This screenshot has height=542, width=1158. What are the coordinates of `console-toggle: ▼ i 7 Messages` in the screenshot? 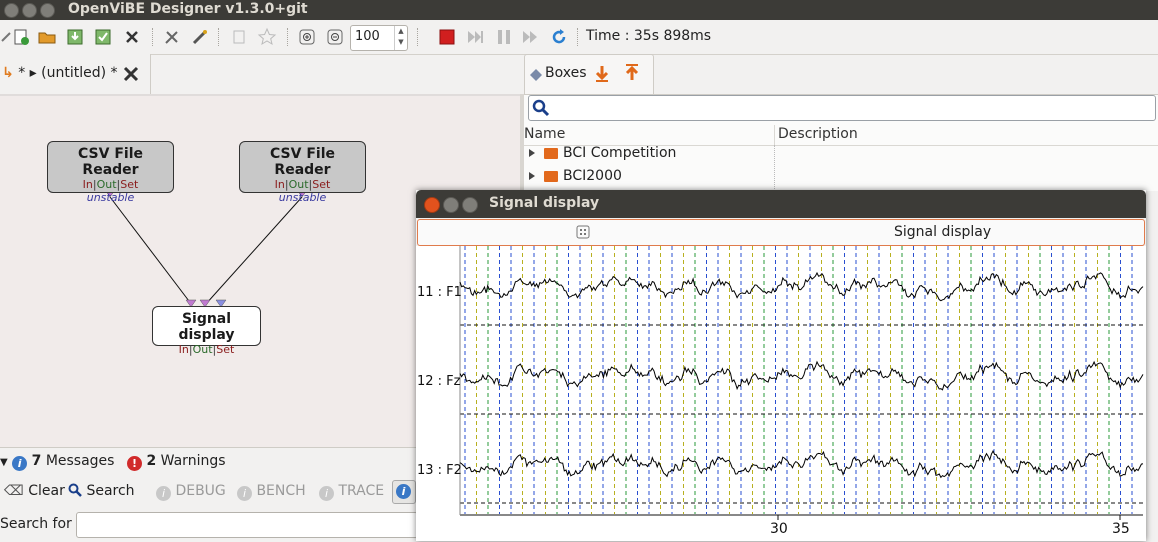 It's located at (57, 462).